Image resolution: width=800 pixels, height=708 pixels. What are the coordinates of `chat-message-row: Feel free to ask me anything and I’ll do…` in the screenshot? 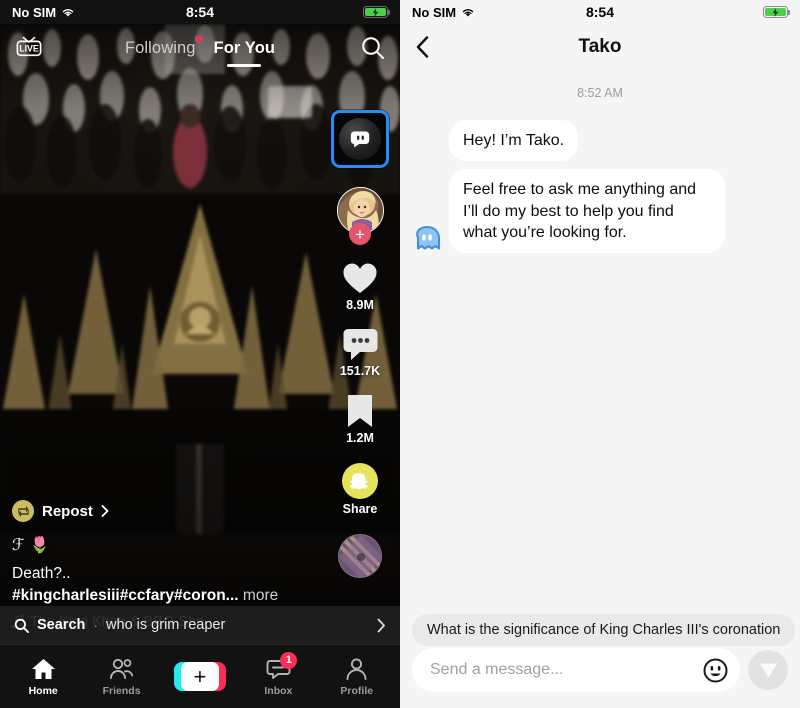 It's located at (600, 211).